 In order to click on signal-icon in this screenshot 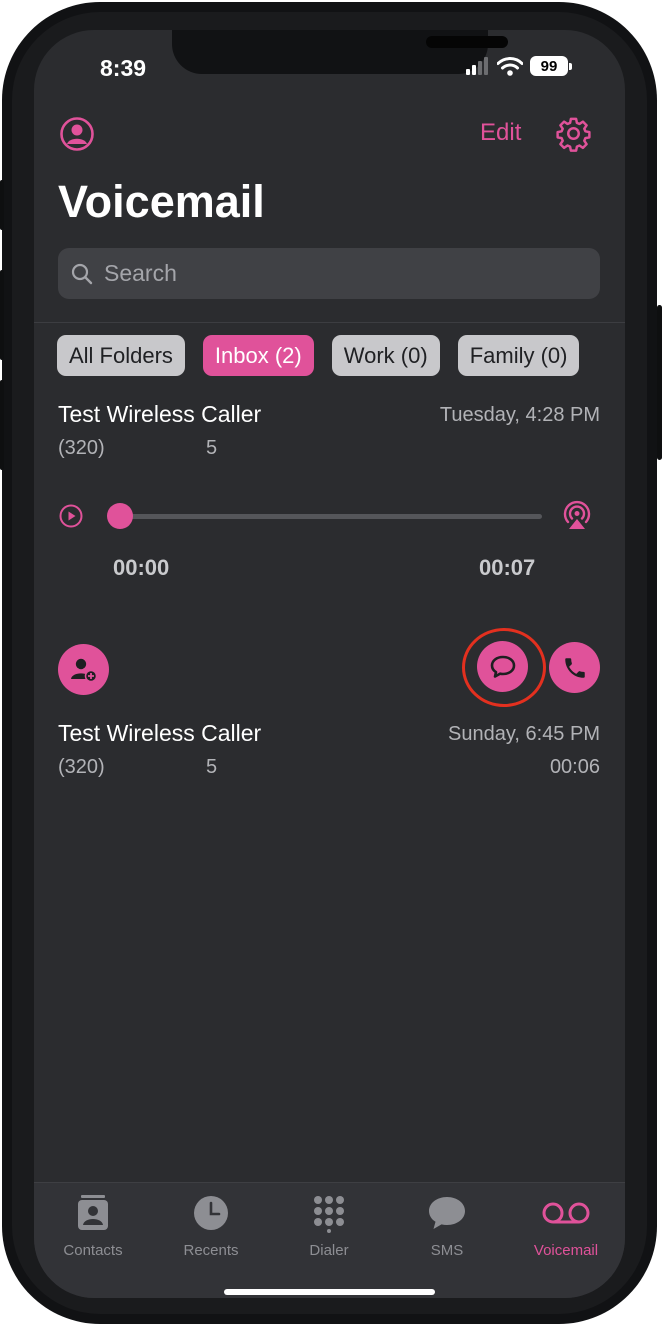, I will do `click(477, 66)`.